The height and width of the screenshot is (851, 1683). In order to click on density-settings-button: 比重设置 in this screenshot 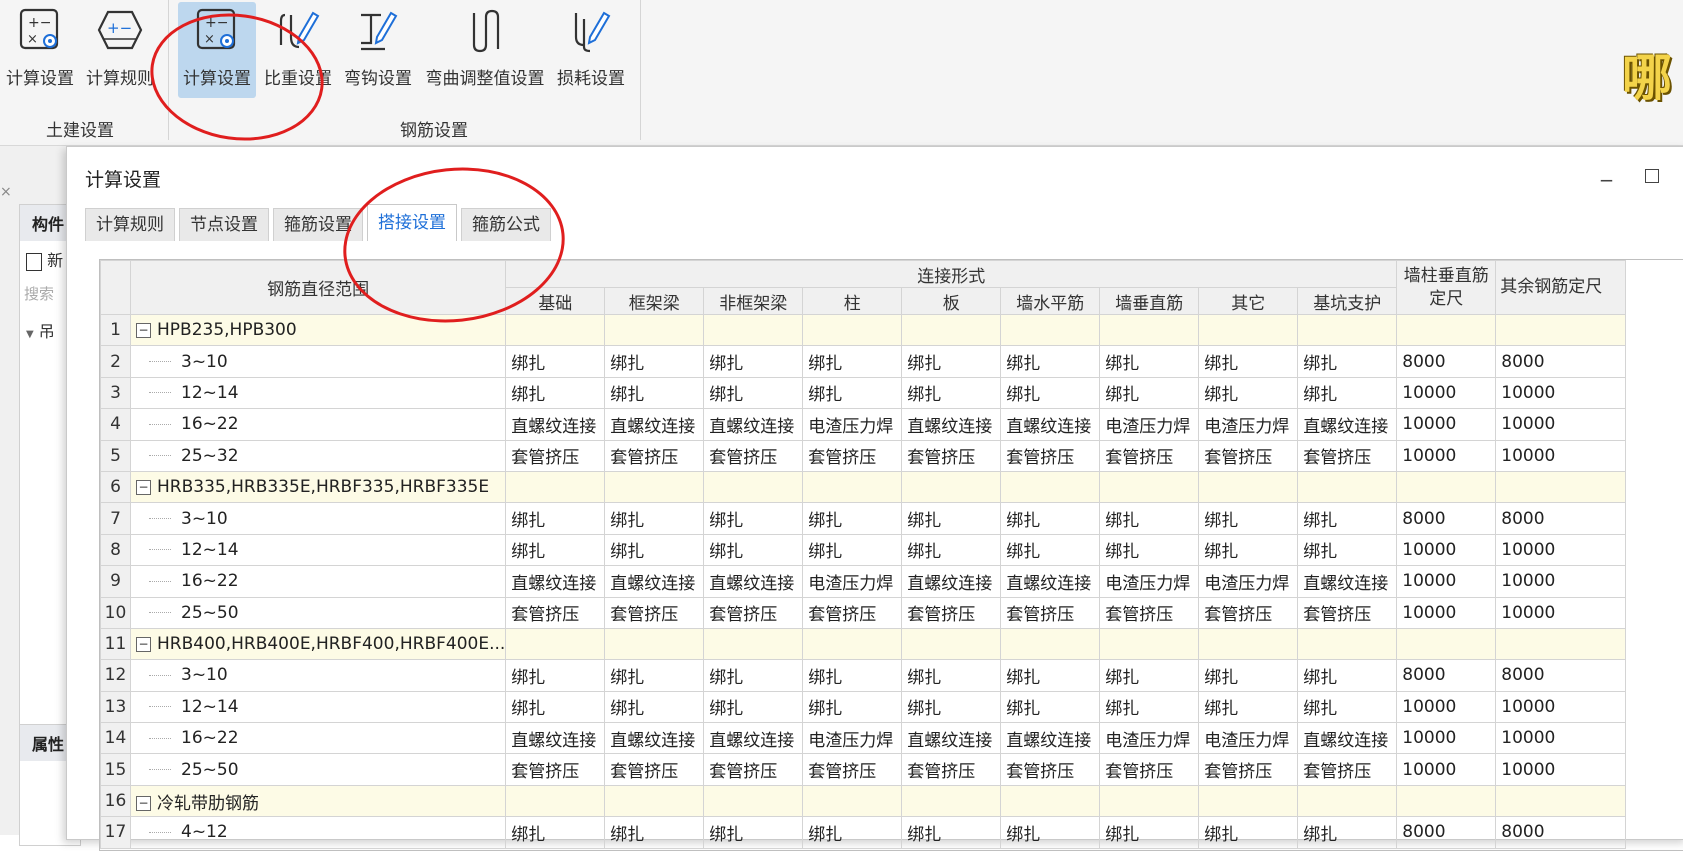, I will do `click(298, 52)`.